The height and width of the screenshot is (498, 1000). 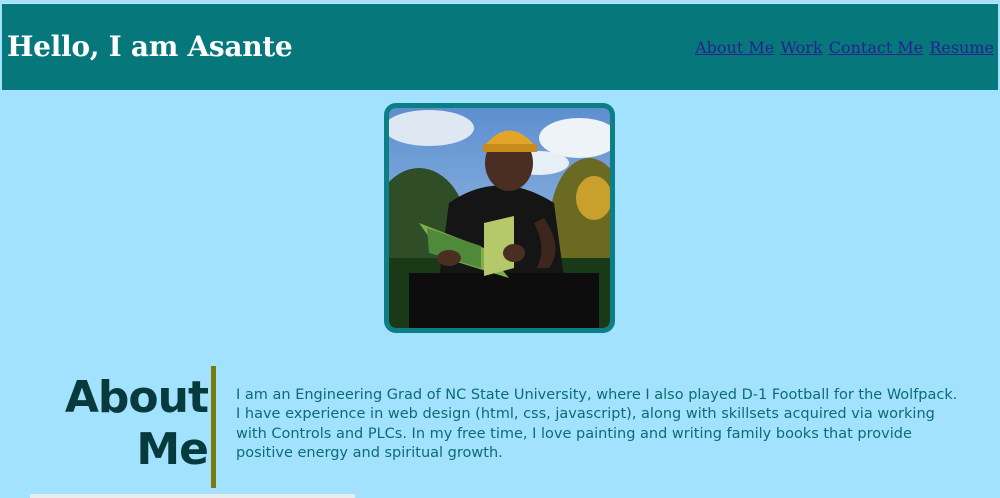 What do you see at coordinates (734, 47) in the screenshot?
I see `nav-link-about-me: About Me` at bounding box center [734, 47].